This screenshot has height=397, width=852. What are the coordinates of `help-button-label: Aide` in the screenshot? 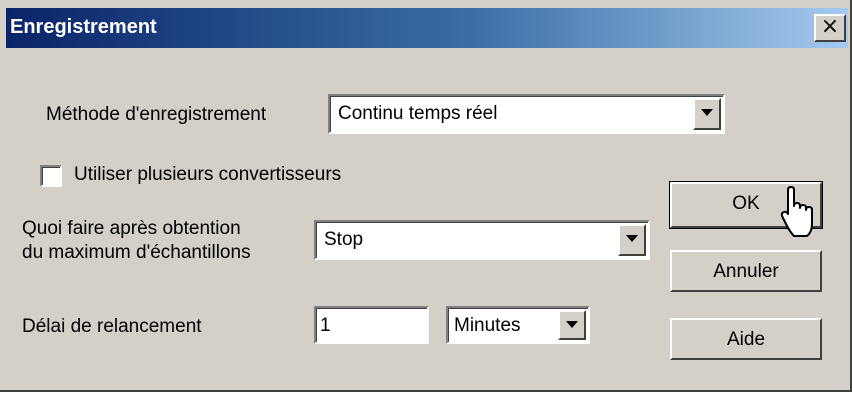 It's located at (746, 339).